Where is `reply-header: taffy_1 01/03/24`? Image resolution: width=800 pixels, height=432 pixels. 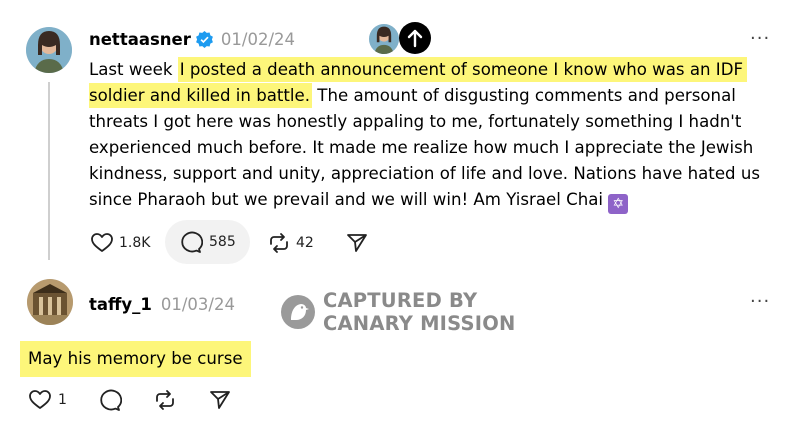 reply-header: taffy_1 01/03/24 is located at coordinates (162, 304).